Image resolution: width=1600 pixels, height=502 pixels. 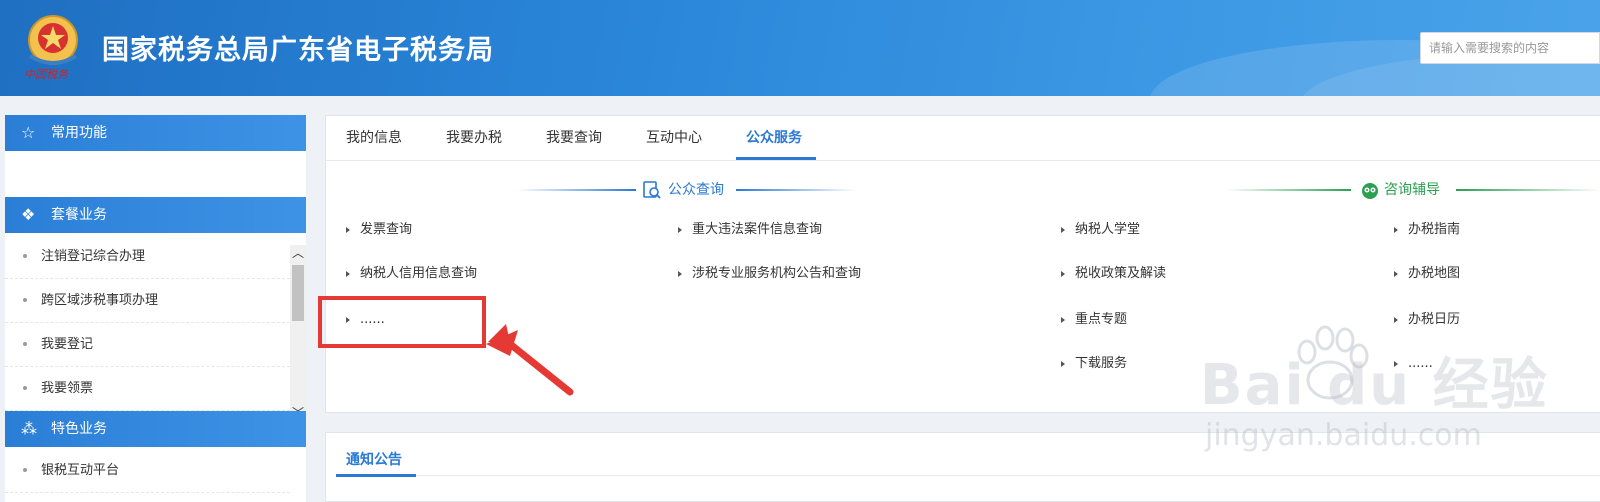 I want to click on section-title-public-query: 公众查询, so click(x=696, y=190).